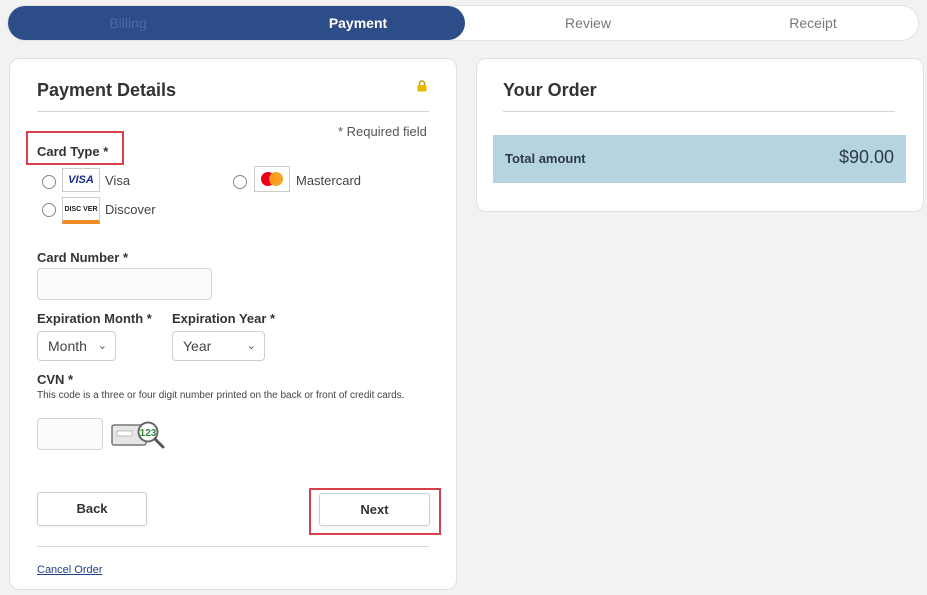 This screenshot has height=595, width=927. Describe the element at coordinates (55, 379) in the screenshot. I see `cvn-label: CVN *` at that location.